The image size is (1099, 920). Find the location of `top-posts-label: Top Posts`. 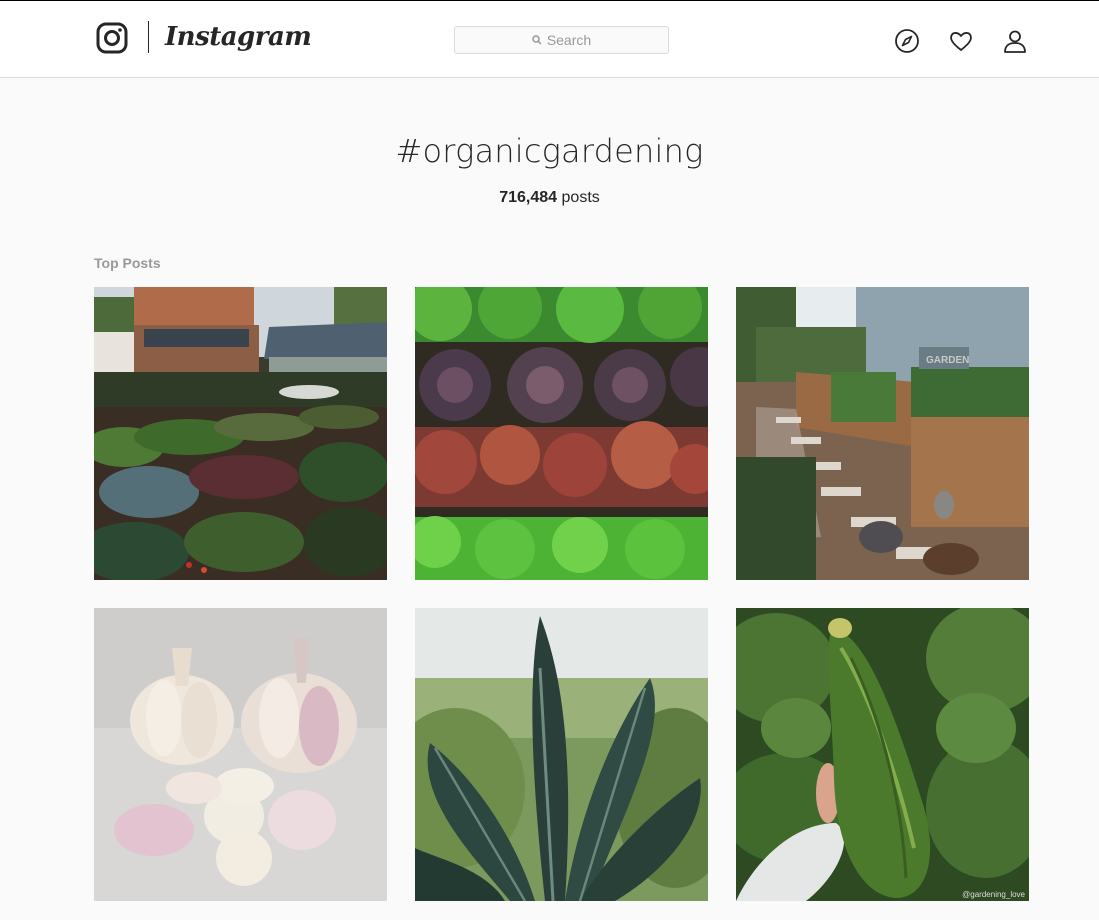

top-posts-label: Top Posts is located at coordinates (127, 263).